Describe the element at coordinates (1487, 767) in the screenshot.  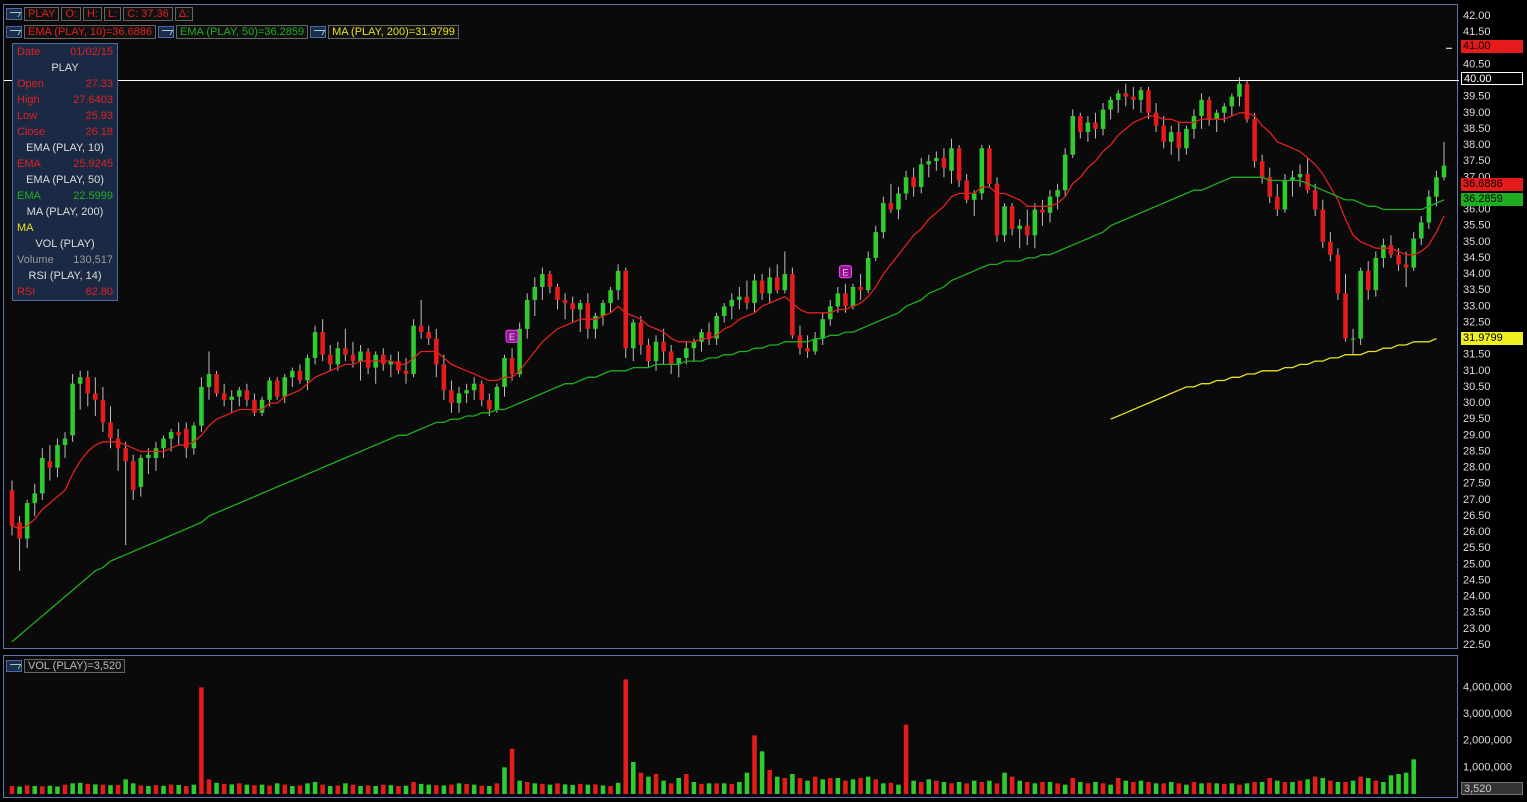
I see `volume-tick-label: 1,000,000` at that location.